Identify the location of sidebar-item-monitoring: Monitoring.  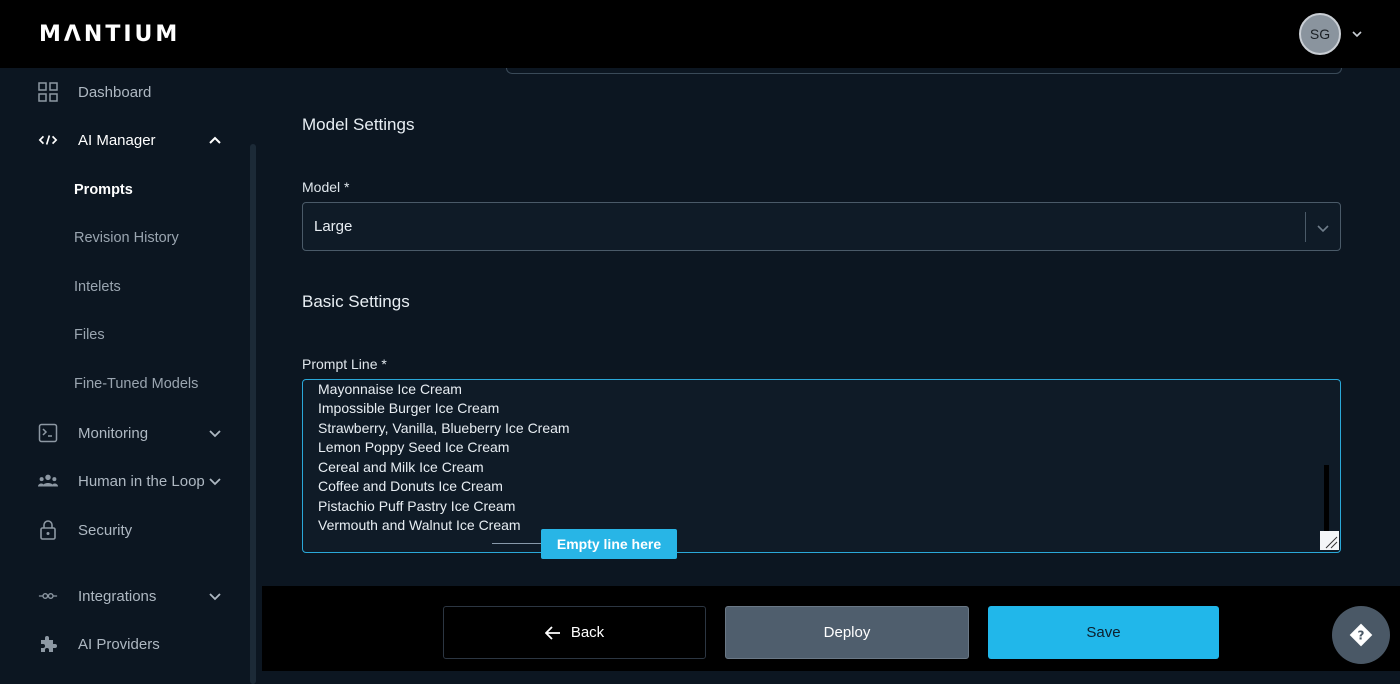
(125, 433).